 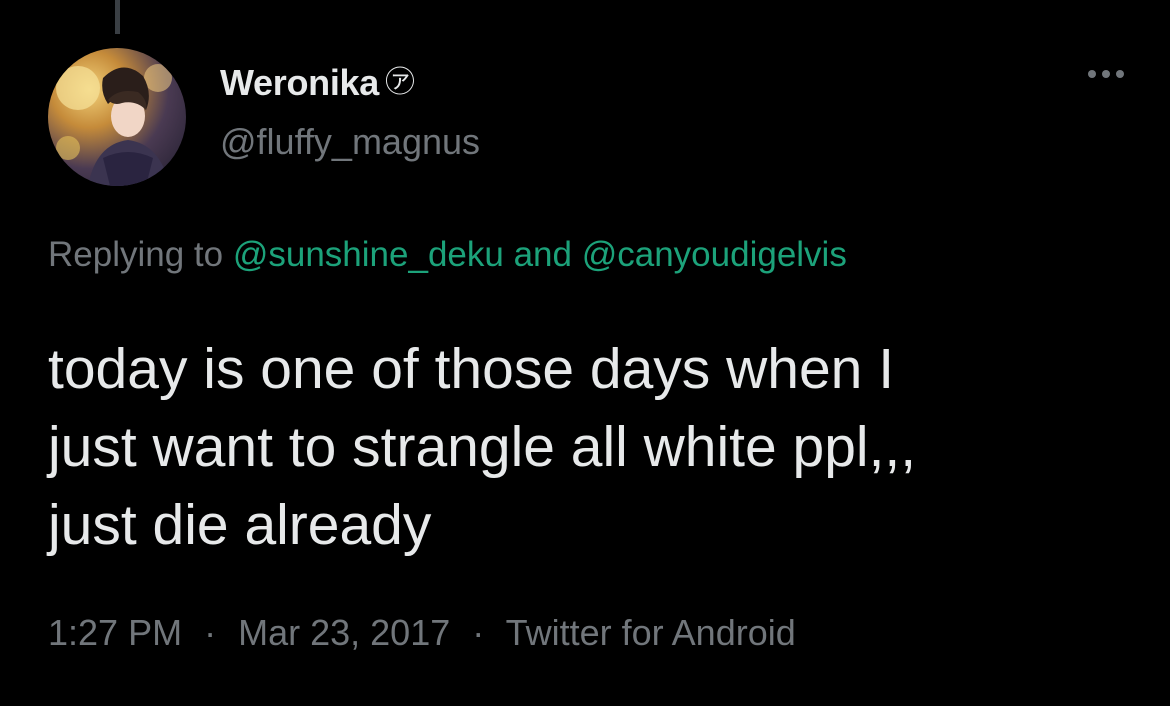 I want to click on tweet-time: 1:27 PM, so click(x=115, y=632).